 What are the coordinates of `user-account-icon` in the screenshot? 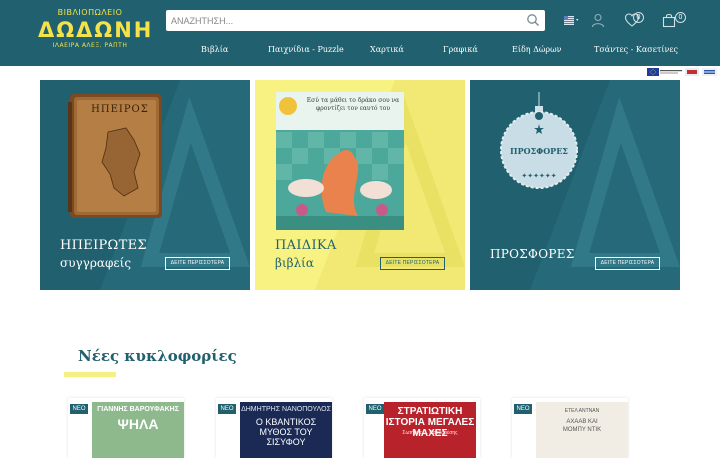 It's located at (598, 20).